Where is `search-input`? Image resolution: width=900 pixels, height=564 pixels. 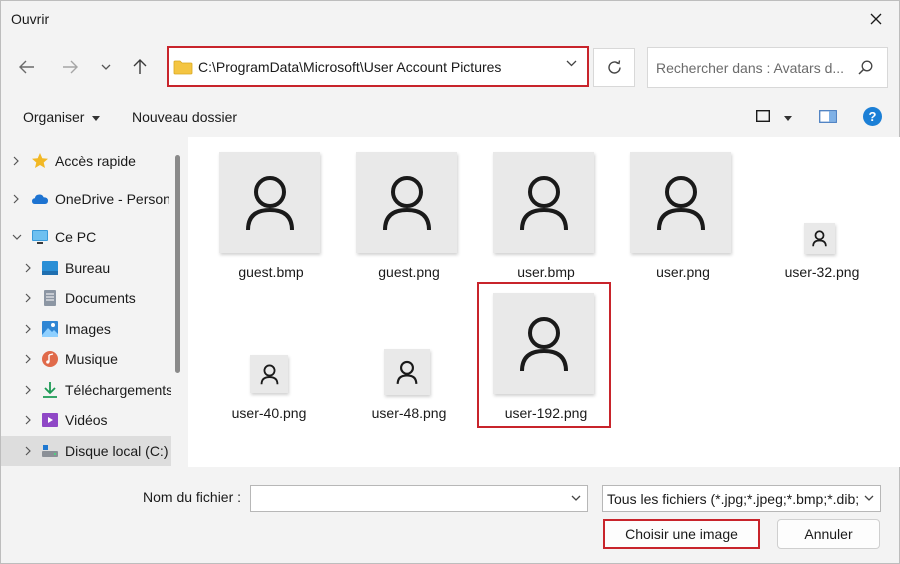
search-input is located at coordinates (754, 68).